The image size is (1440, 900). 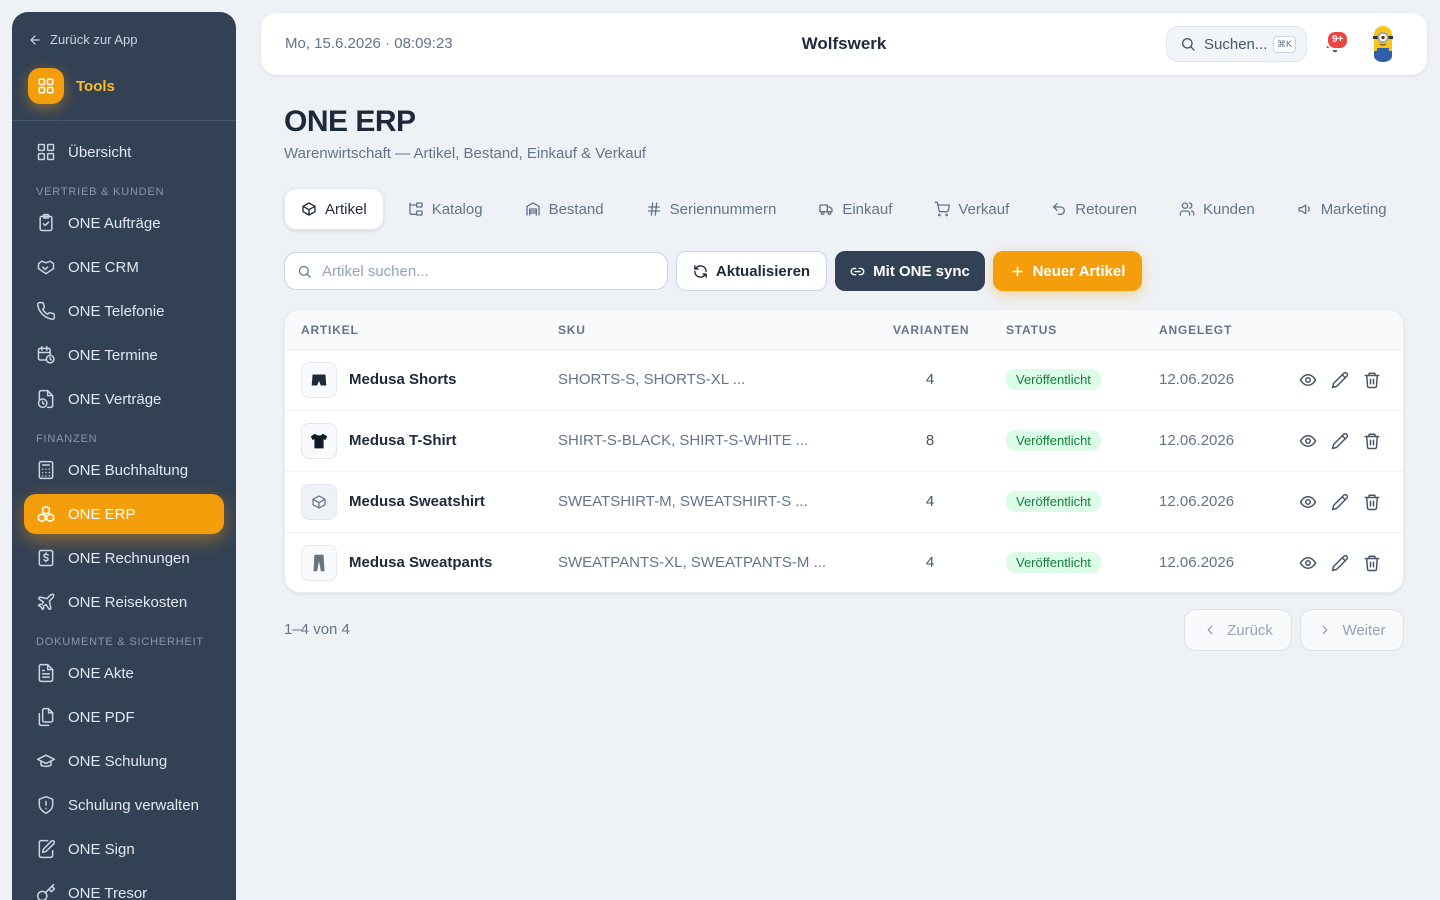 What do you see at coordinates (921, 271) in the screenshot?
I see `sync-button-label: Mit ONE sync` at bounding box center [921, 271].